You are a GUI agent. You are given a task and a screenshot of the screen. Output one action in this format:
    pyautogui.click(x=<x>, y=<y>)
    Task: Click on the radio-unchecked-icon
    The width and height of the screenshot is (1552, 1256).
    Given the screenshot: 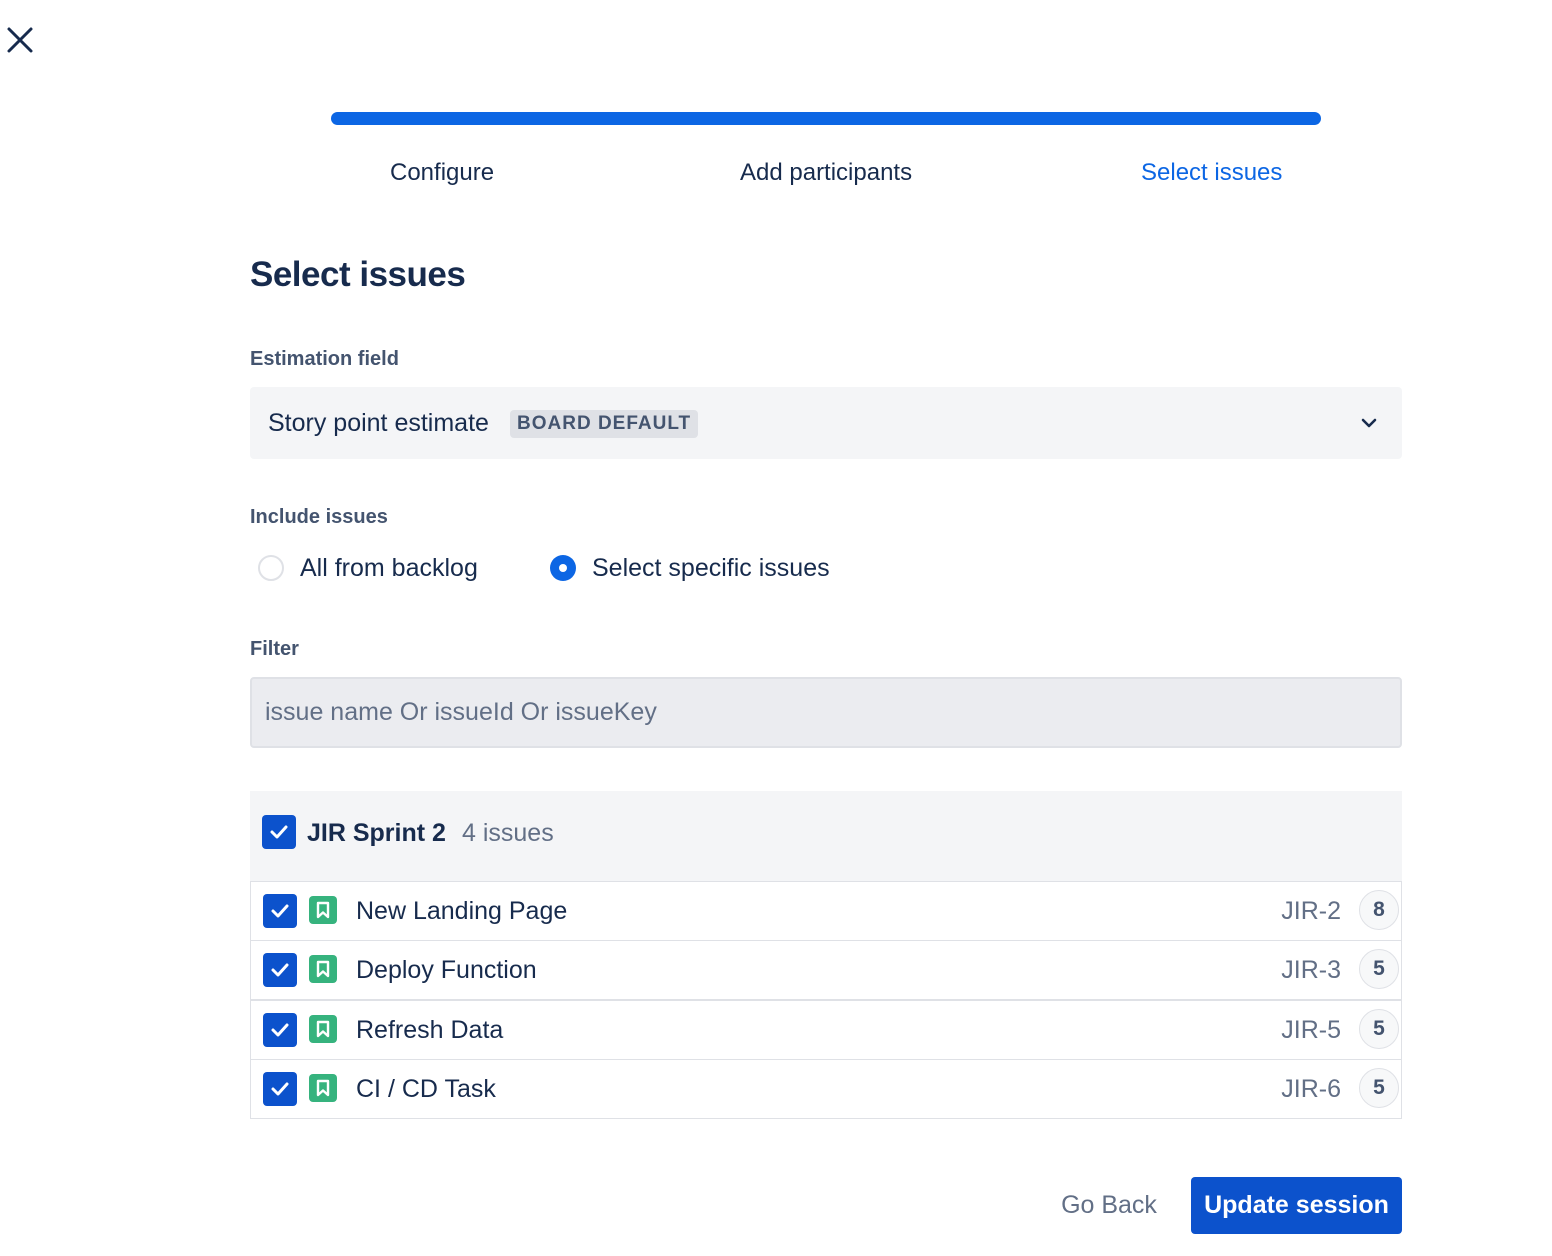 What is the action you would take?
    pyautogui.click(x=271, y=568)
    